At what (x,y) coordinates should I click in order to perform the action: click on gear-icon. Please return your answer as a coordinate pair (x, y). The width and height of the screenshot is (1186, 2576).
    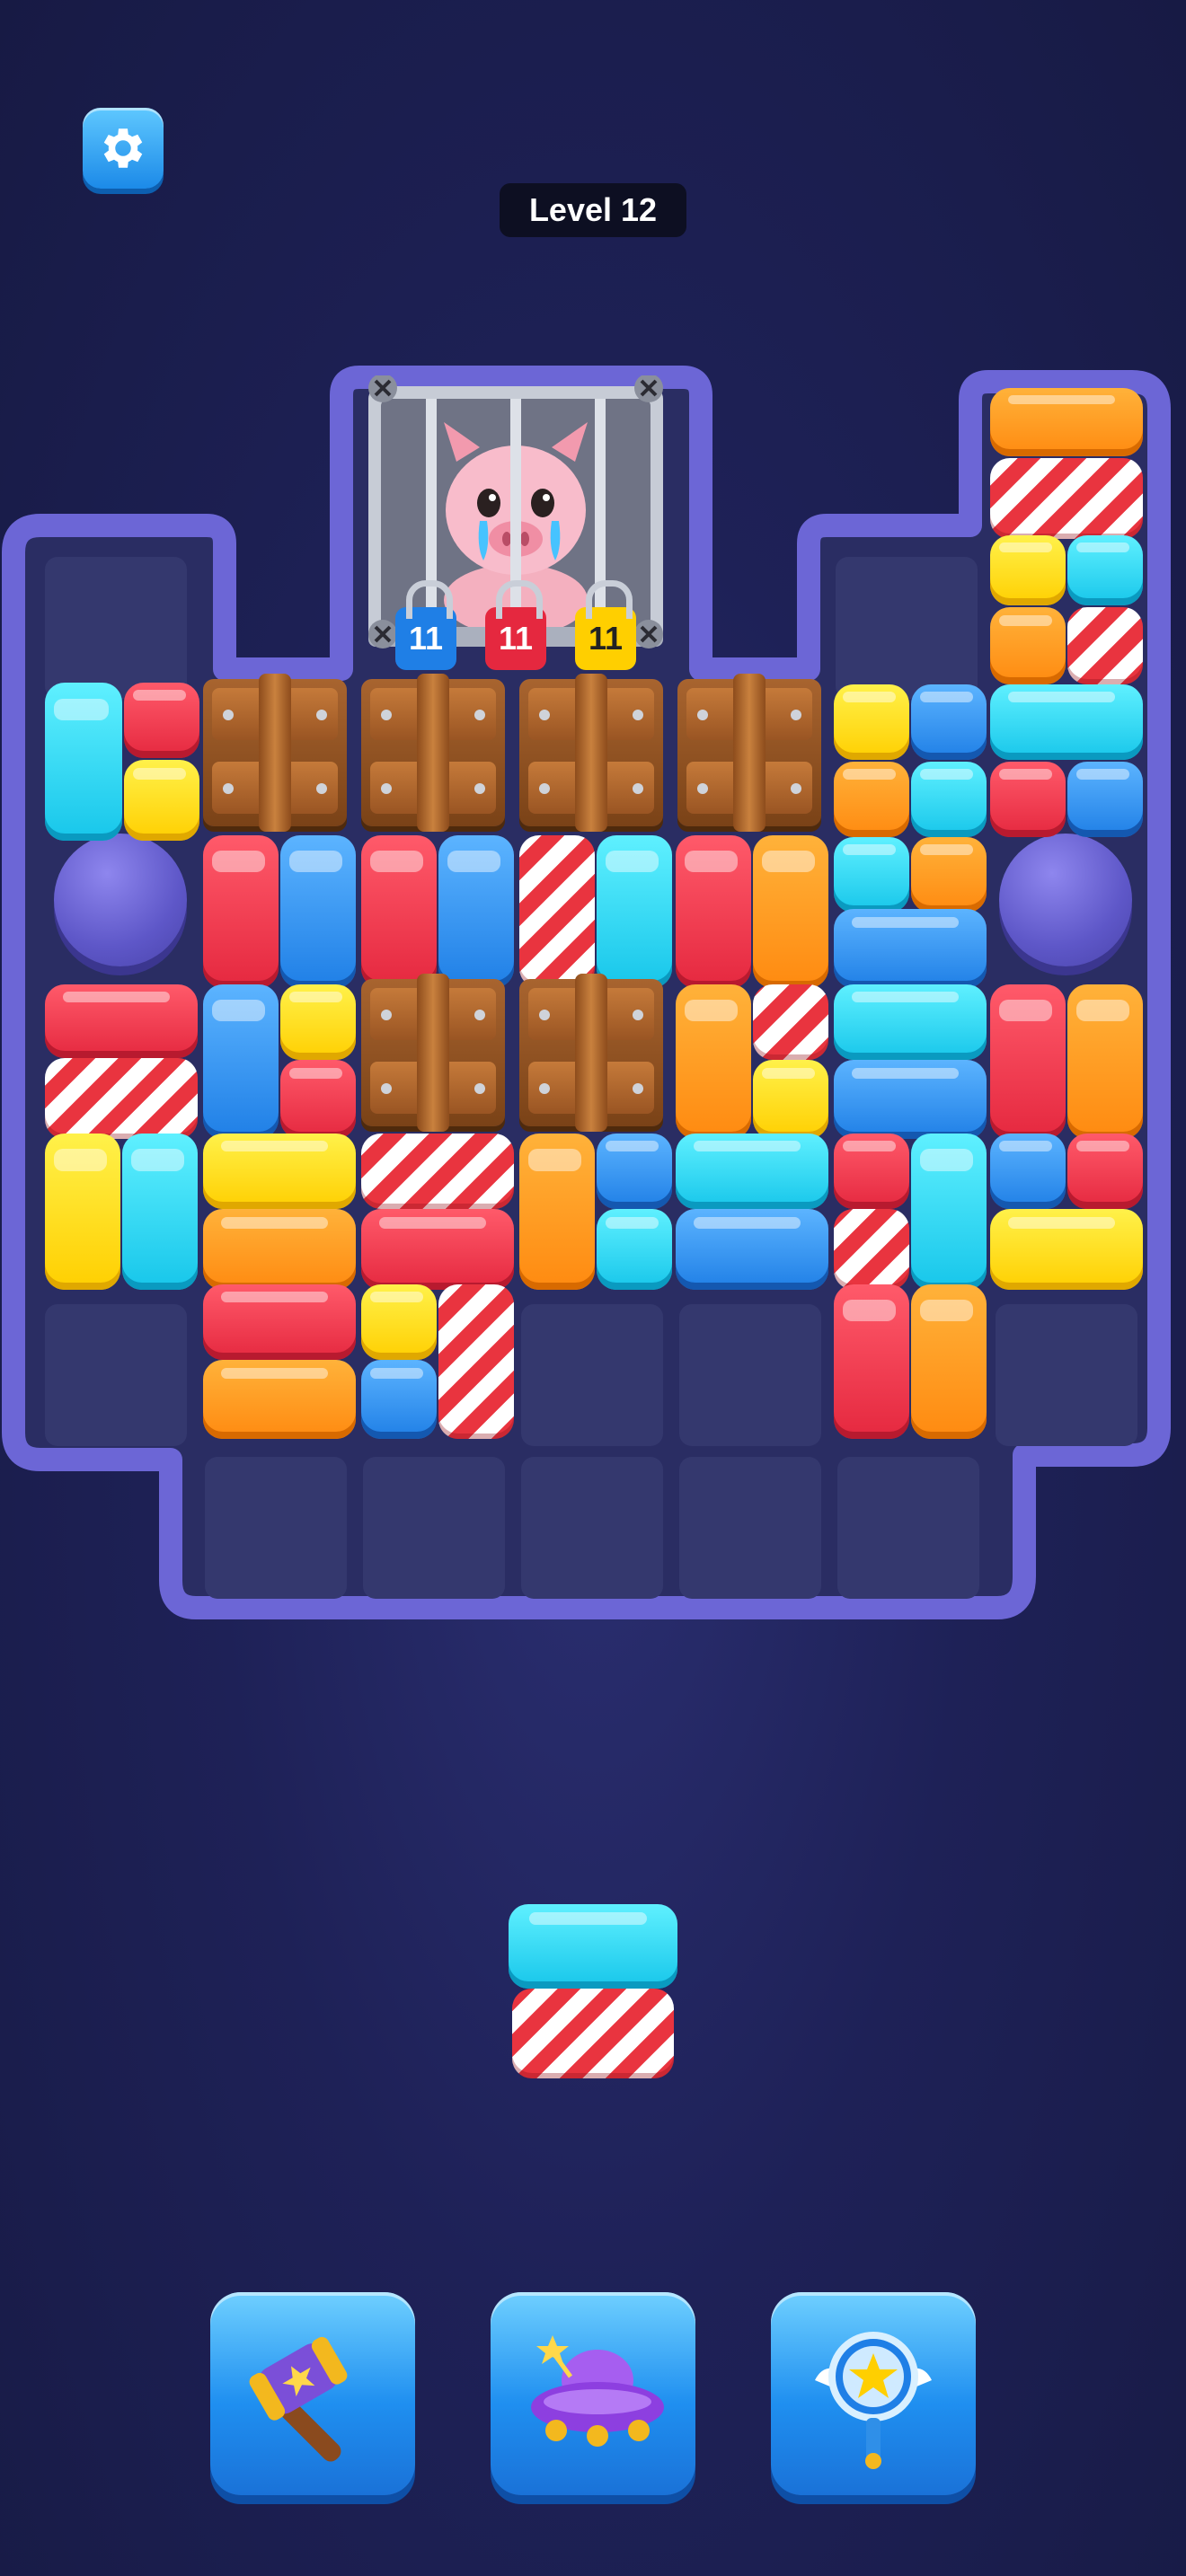
    Looking at the image, I should click on (123, 148).